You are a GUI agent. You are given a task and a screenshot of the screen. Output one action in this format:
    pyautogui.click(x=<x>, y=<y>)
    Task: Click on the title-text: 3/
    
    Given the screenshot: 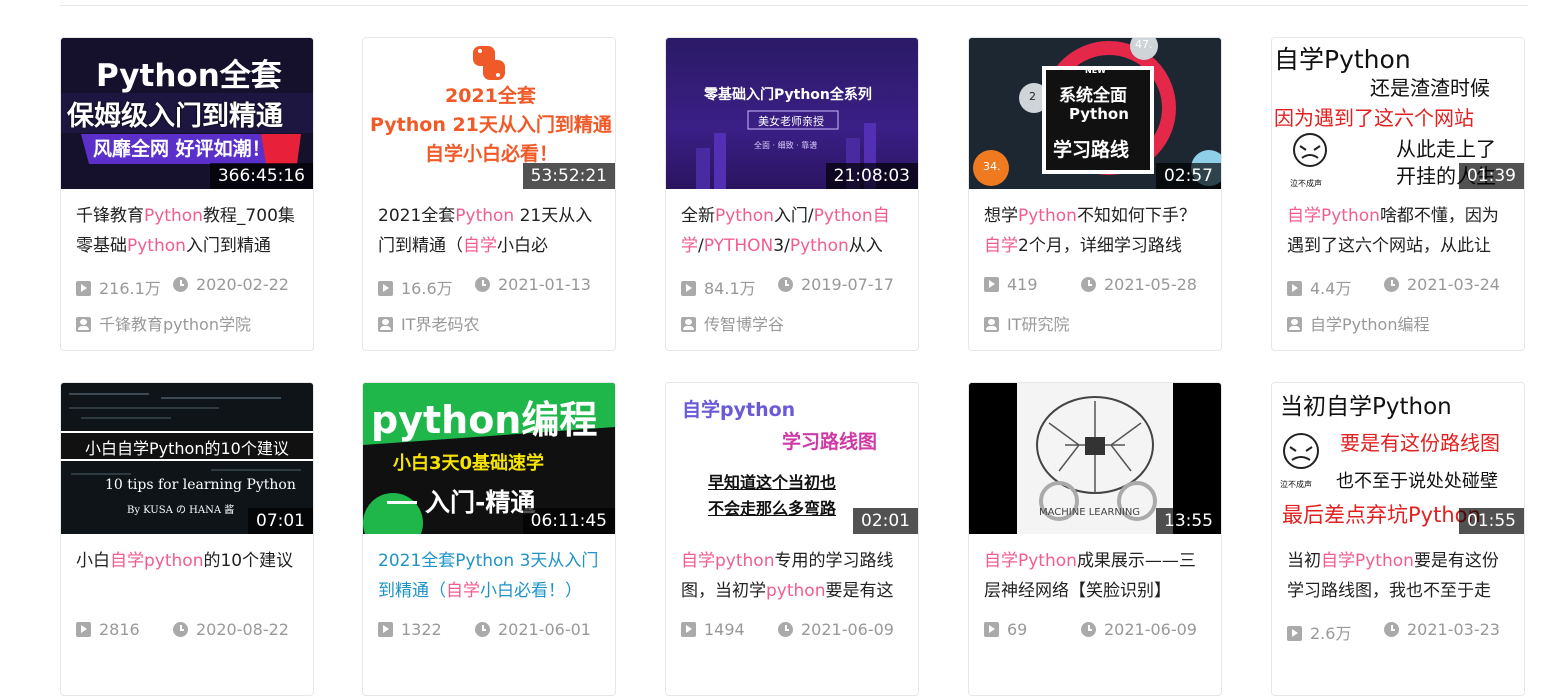 What is the action you would take?
    pyautogui.click(x=781, y=246)
    